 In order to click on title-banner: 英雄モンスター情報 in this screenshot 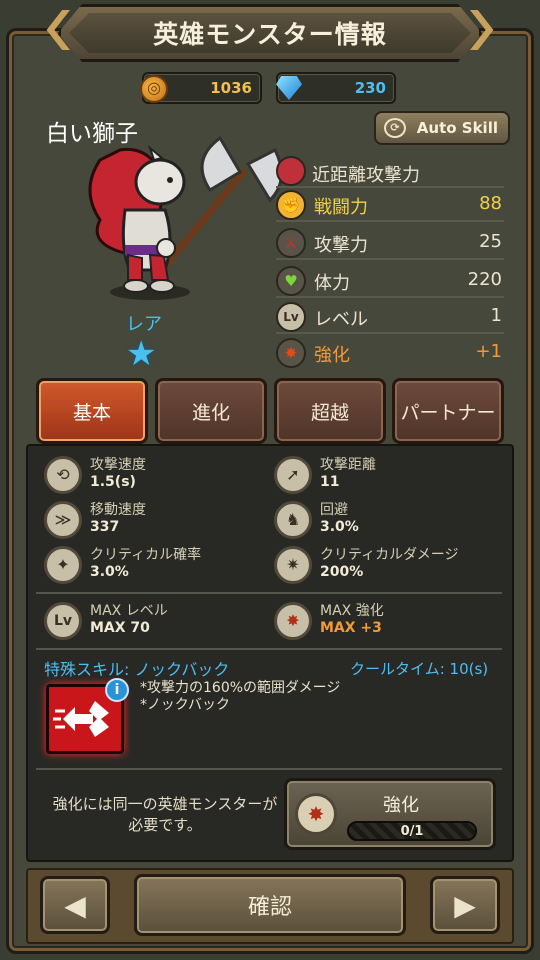, I will do `click(270, 33)`.